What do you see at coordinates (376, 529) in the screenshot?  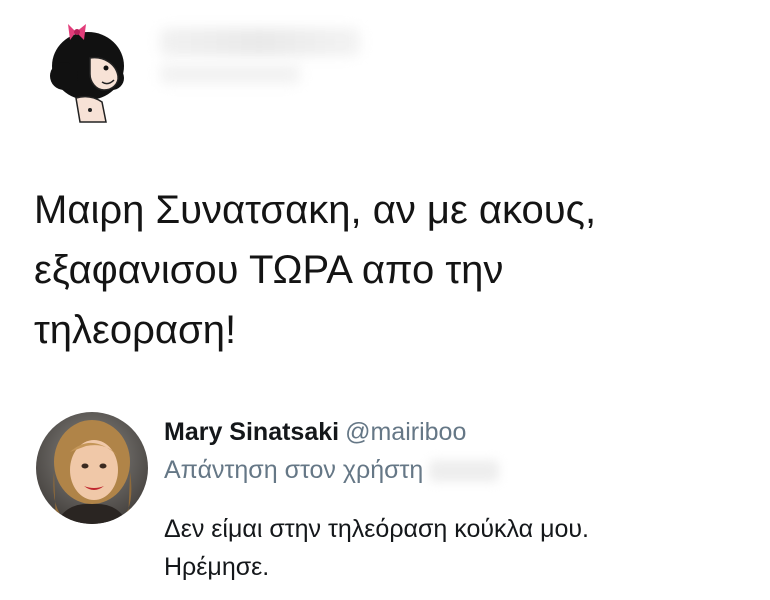 I see `reply-line: Δεν είμαι στην τηλεόραση κούκλα μου.` at bounding box center [376, 529].